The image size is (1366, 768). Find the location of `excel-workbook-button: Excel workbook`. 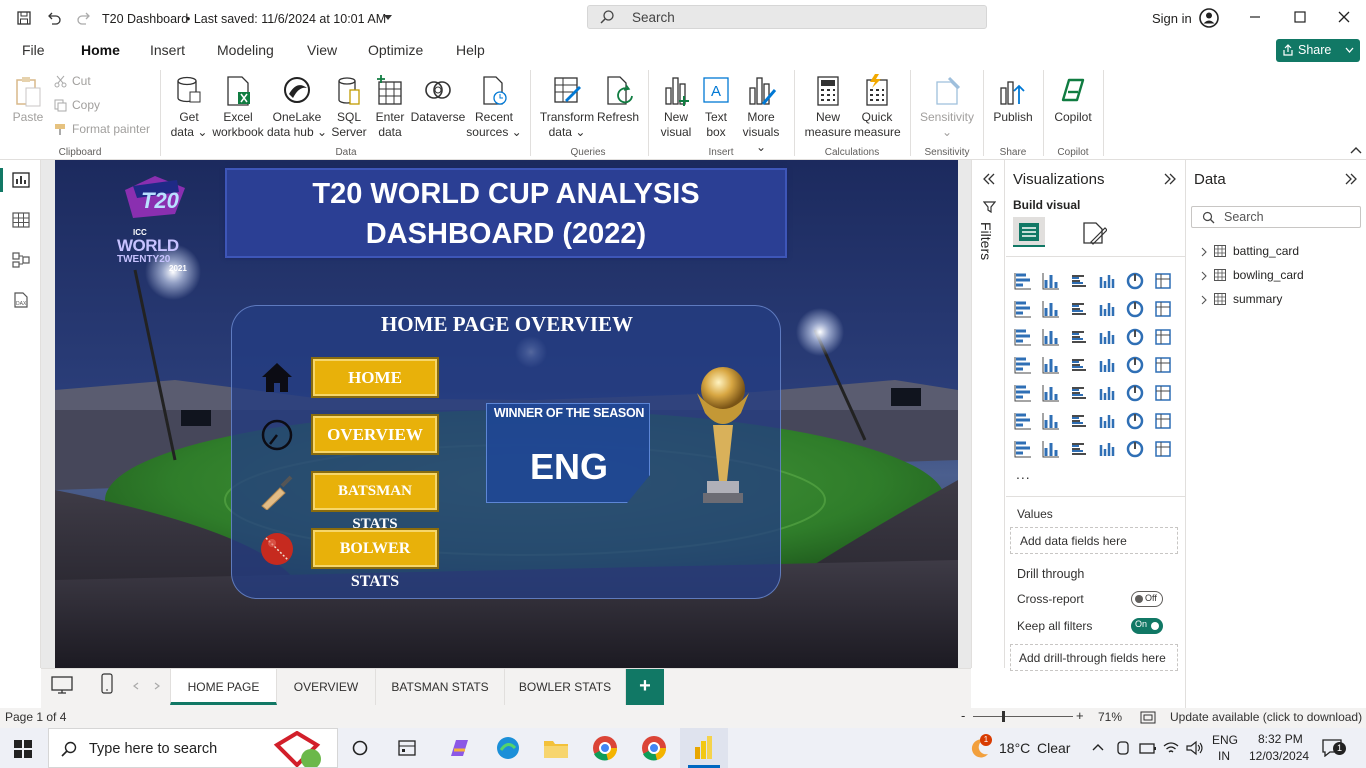

excel-workbook-button: Excel workbook is located at coordinates (238, 107).